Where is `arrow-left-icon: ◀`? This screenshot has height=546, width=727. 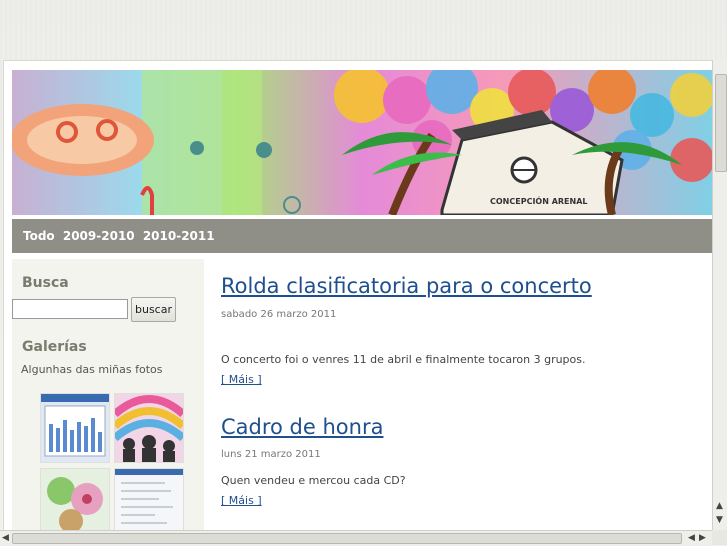
arrow-left-icon: ◀ is located at coordinates (5, 538).